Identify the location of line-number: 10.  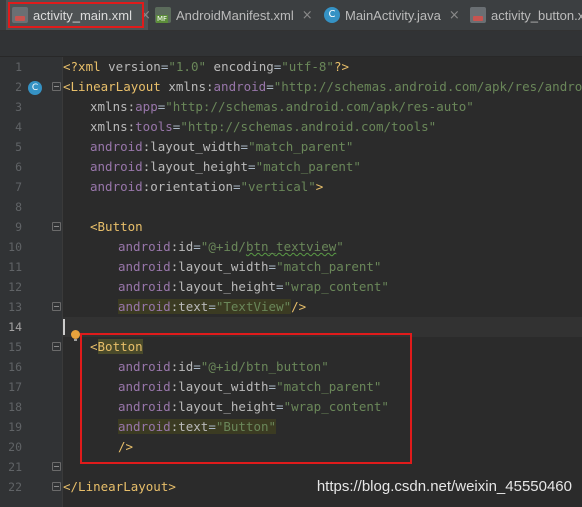
(15, 247).